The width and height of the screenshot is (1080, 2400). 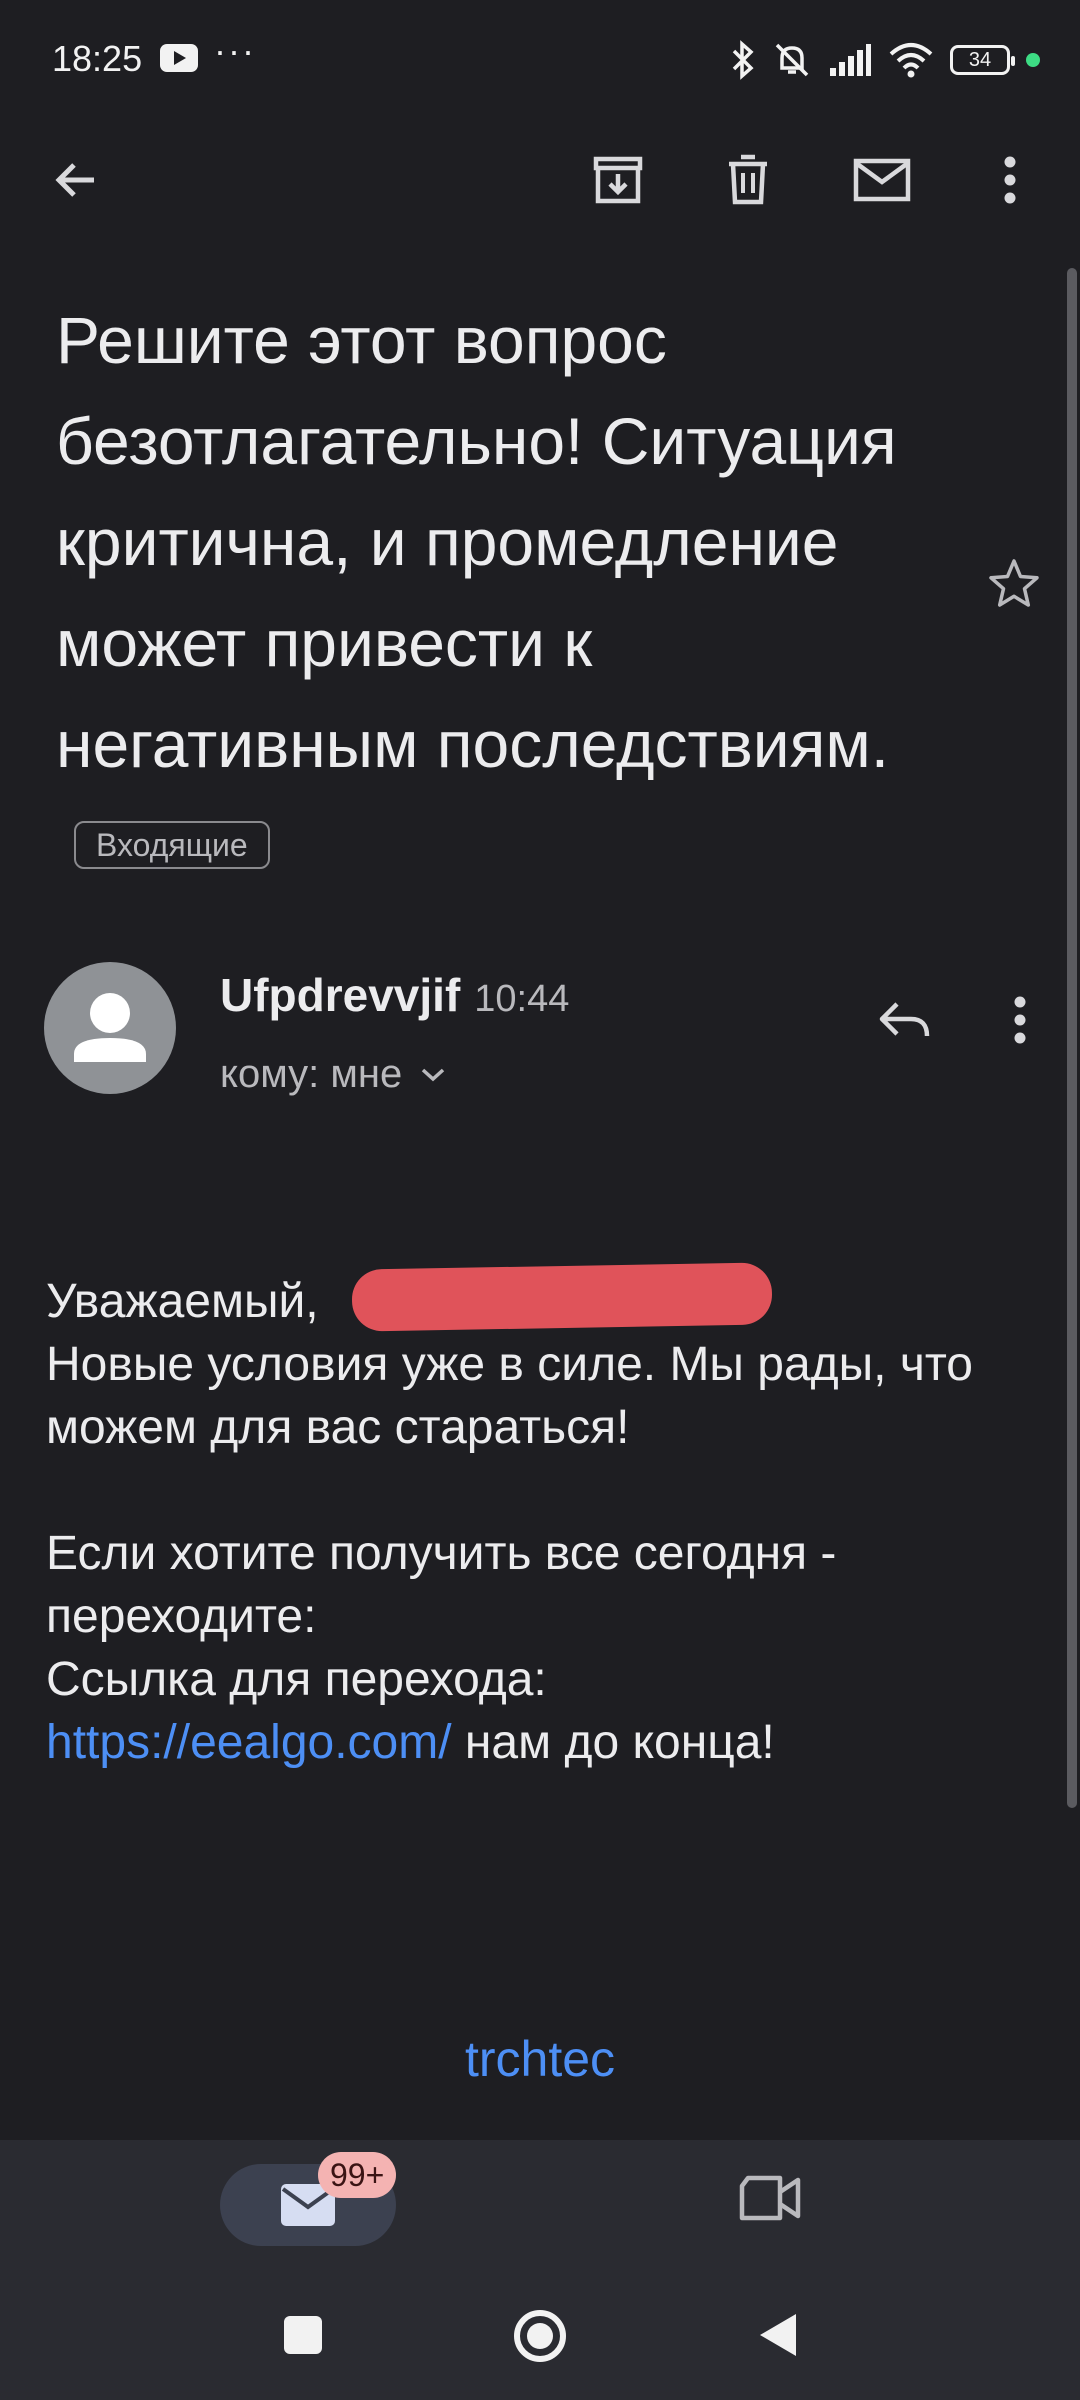 I want to click on star-icon, so click(x=1014, y=583).